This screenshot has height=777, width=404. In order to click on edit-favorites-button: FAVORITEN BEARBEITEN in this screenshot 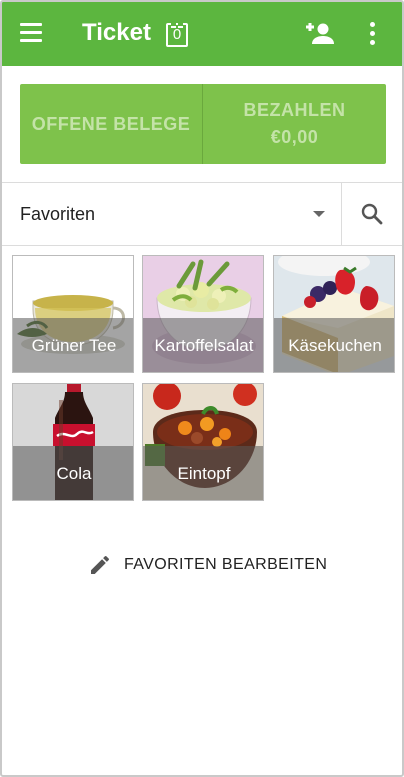, I will do `click(207, 565)`.